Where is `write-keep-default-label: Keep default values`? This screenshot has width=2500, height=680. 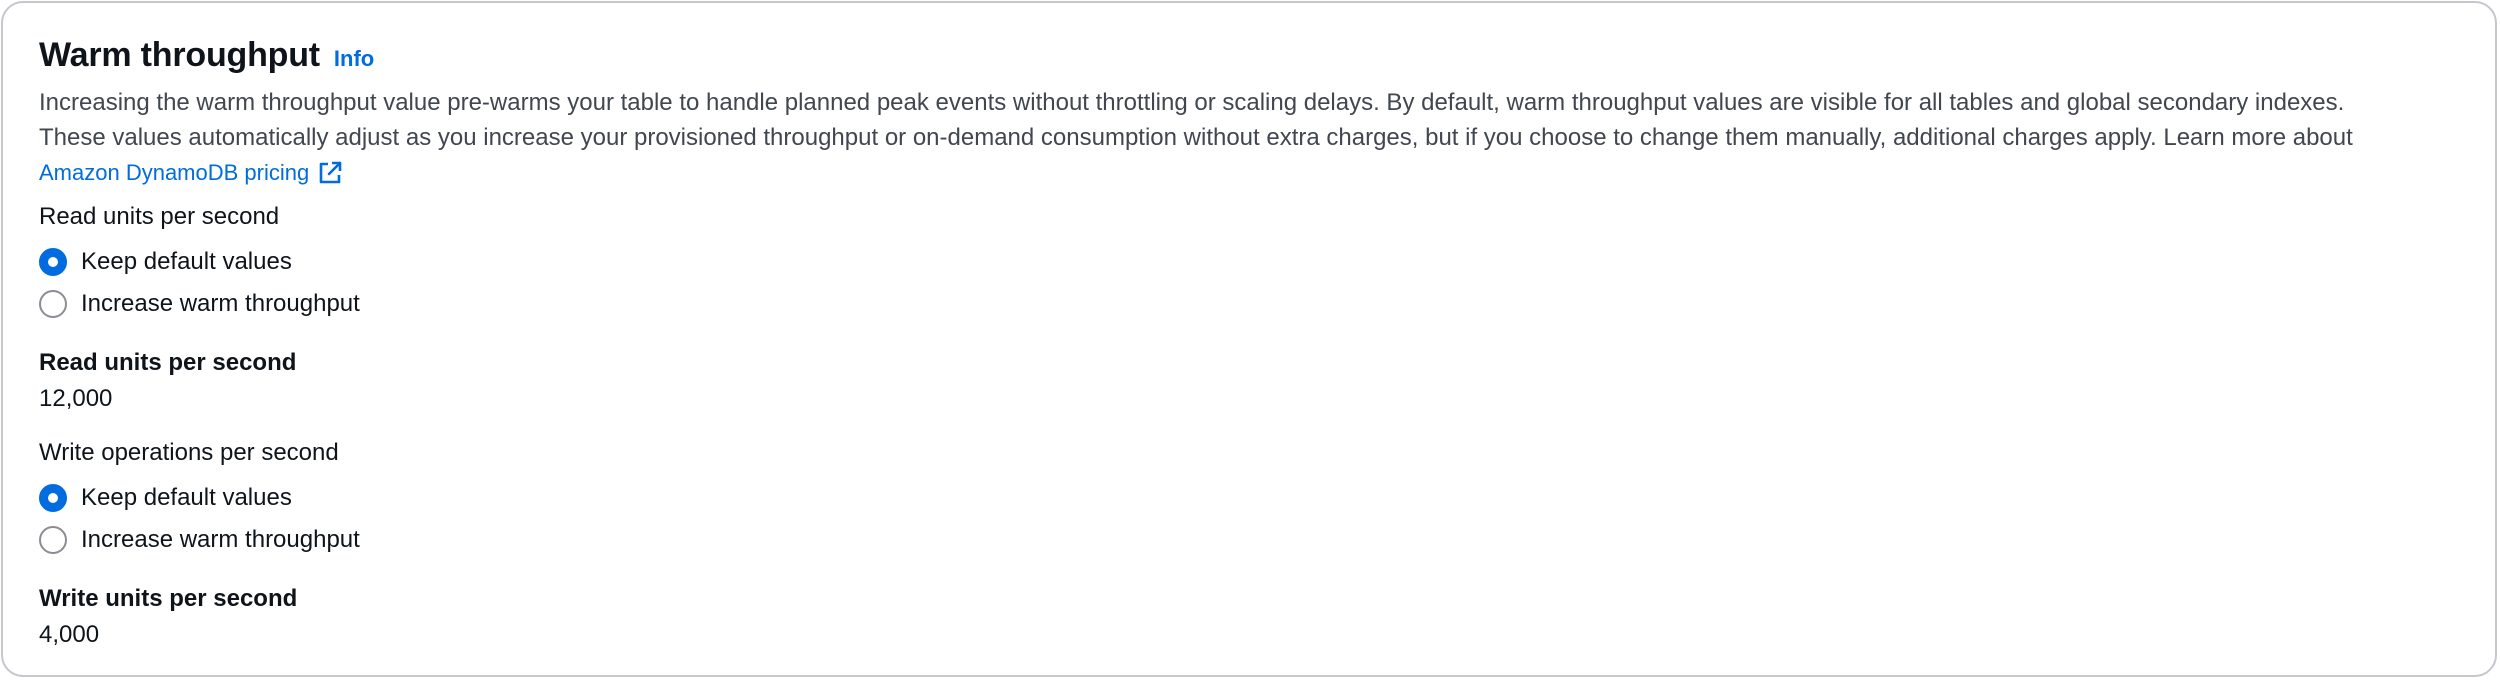
write-keep-default-label: Keep default values is located at coordinates (186, 497).